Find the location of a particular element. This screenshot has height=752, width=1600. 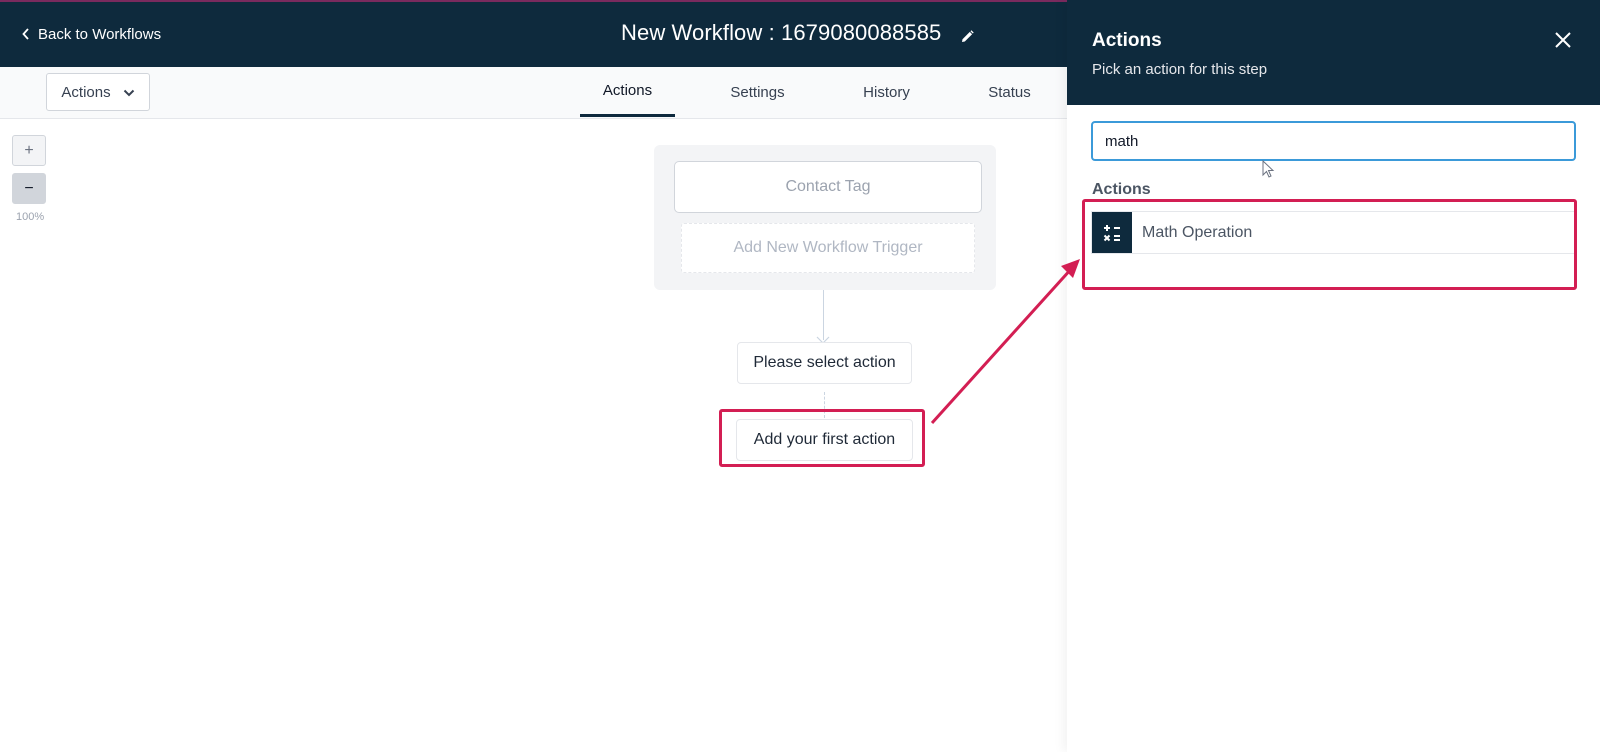

trigger-label: Contact Tag is located at coordinates (828, 186).